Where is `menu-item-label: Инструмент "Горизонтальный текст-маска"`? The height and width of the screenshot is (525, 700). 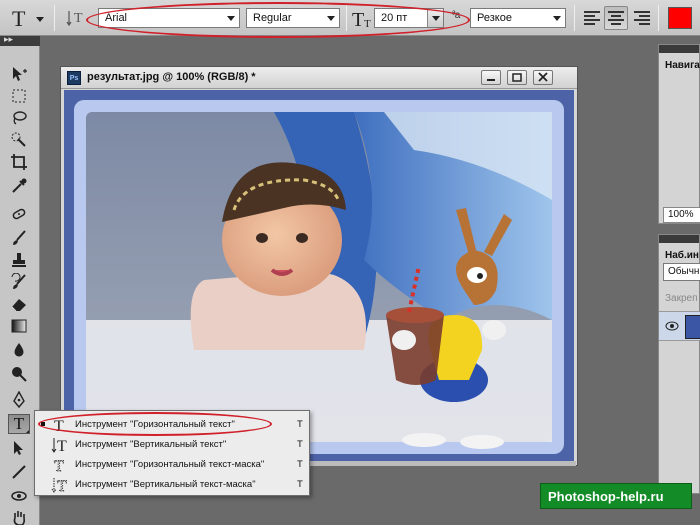
menu-item-label: Инструмент "Горизонтальный текст-маска" is located at coordinates (170, 464).